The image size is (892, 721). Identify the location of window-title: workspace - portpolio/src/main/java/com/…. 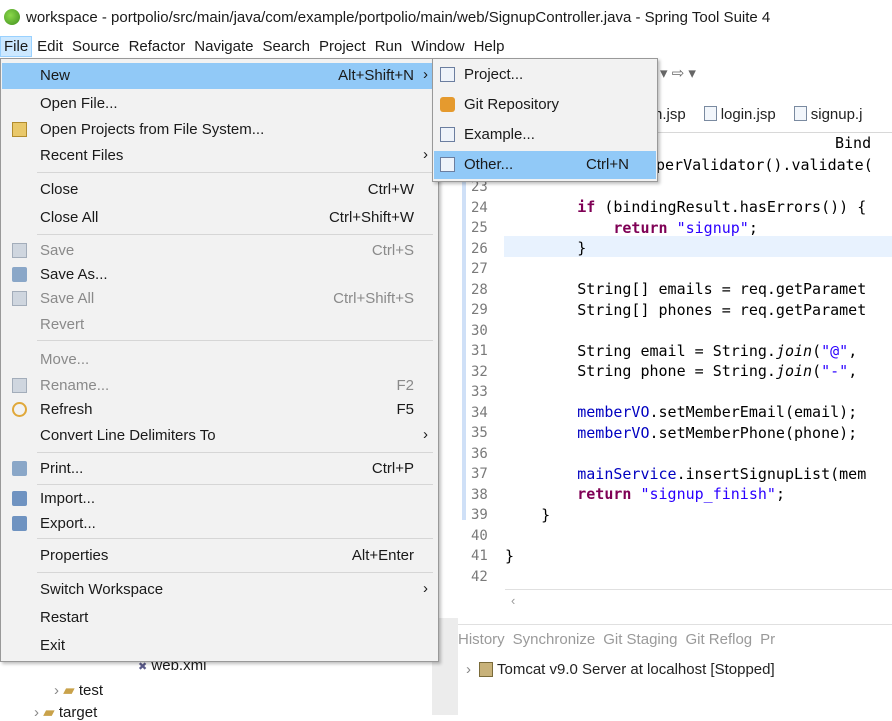
(398, 17).